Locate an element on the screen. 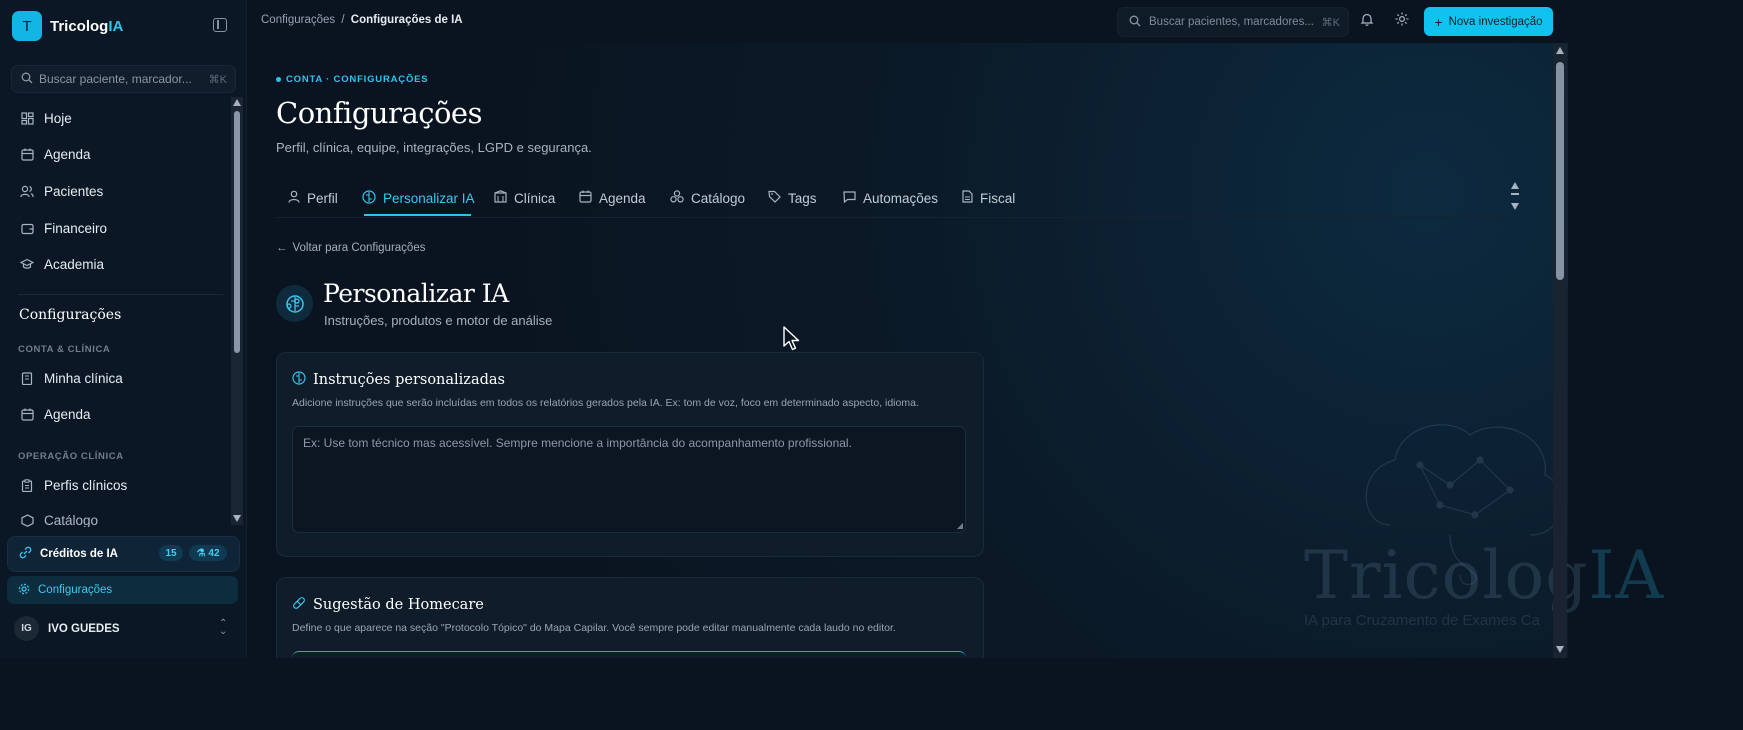  breadcrumb-parent-link: Configurações is located at coordinates (298, 20).